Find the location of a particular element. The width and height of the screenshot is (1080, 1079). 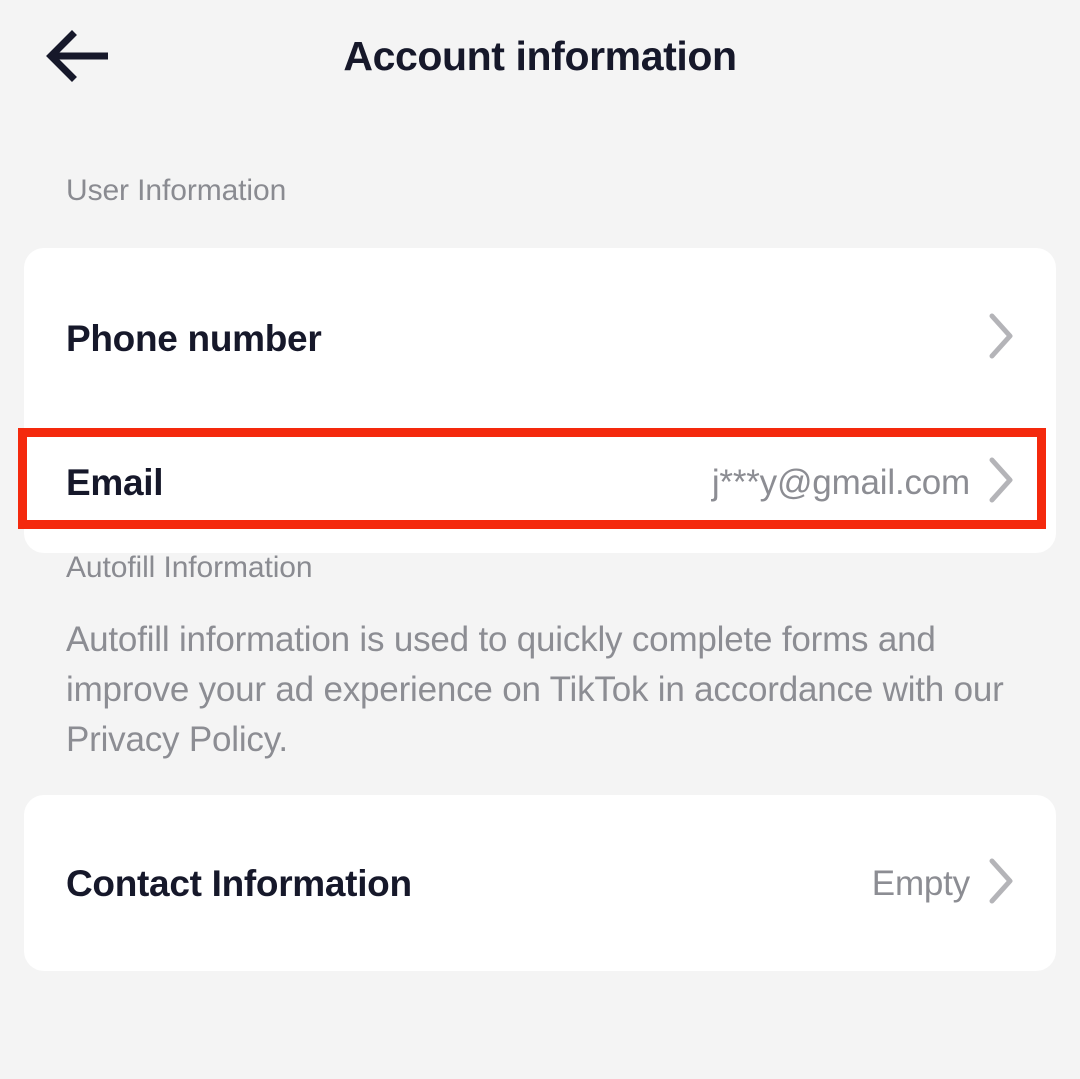

row-phone-number: Phone number is located at coordinates (540, 338).